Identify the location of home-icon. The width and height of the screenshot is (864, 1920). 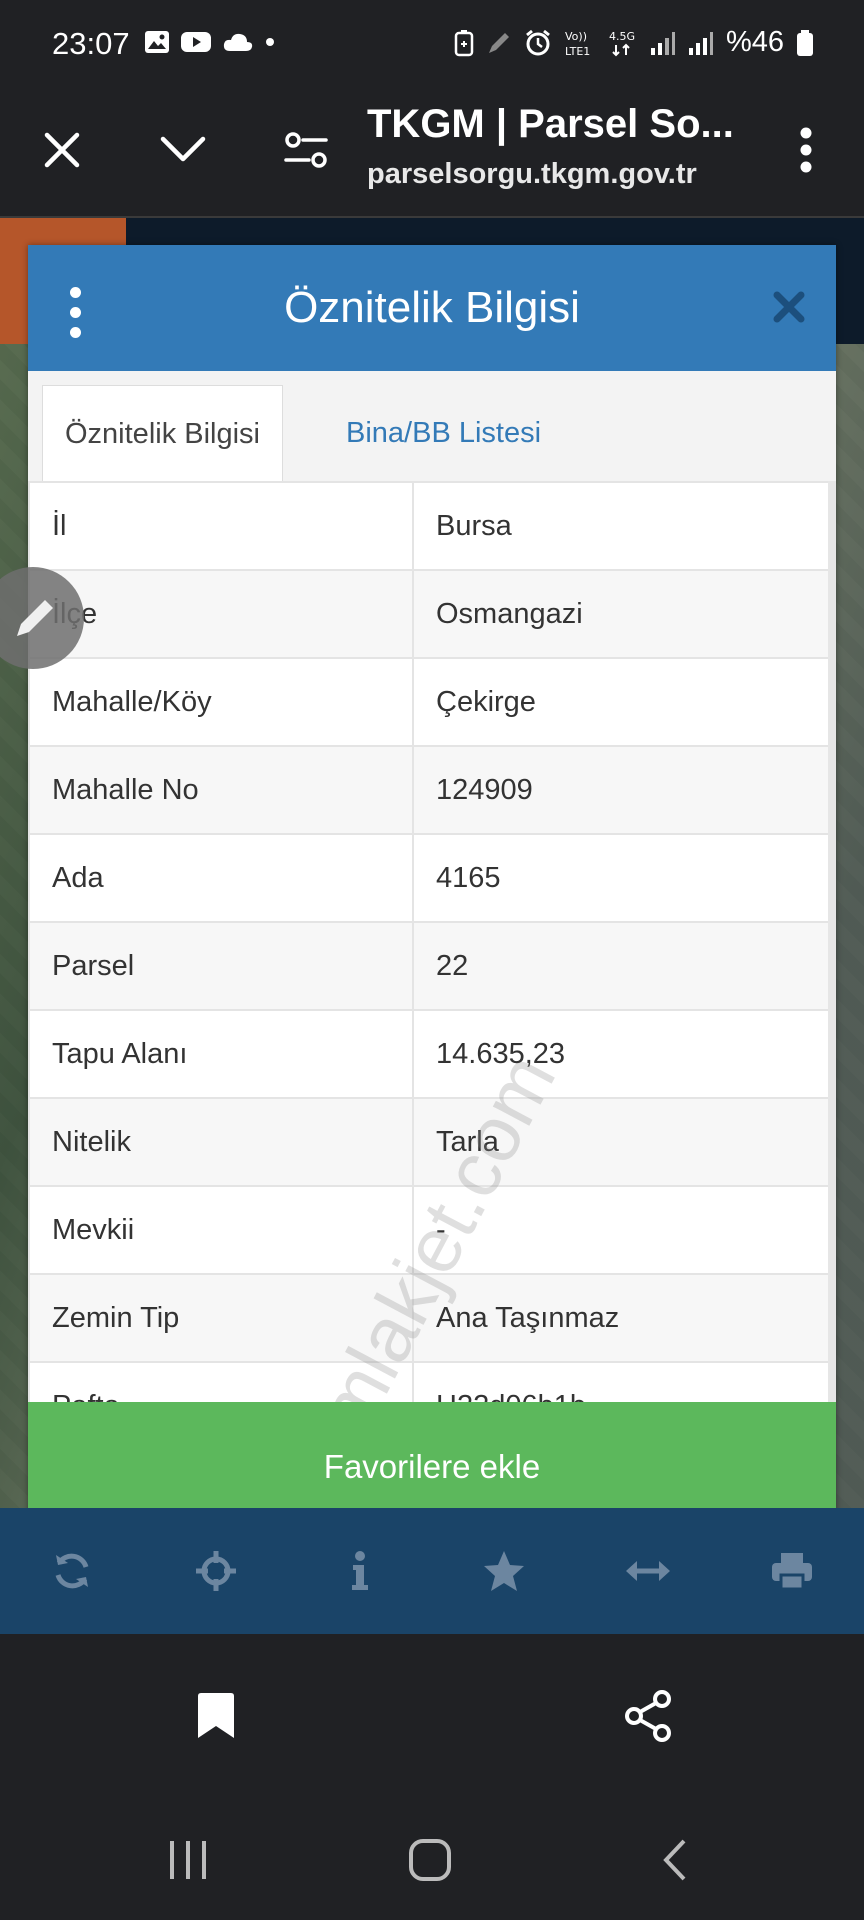
(430, 1860).